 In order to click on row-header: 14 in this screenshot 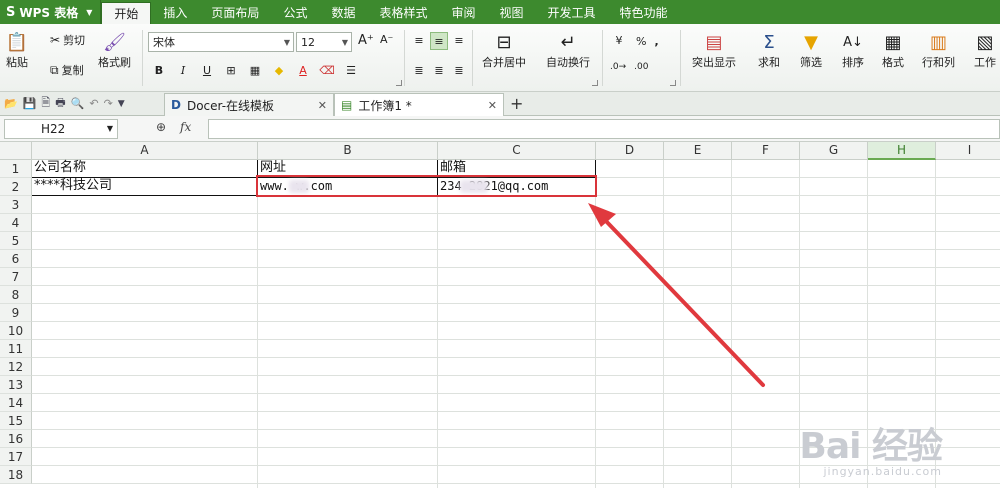, I will do `click(16, 403)`.